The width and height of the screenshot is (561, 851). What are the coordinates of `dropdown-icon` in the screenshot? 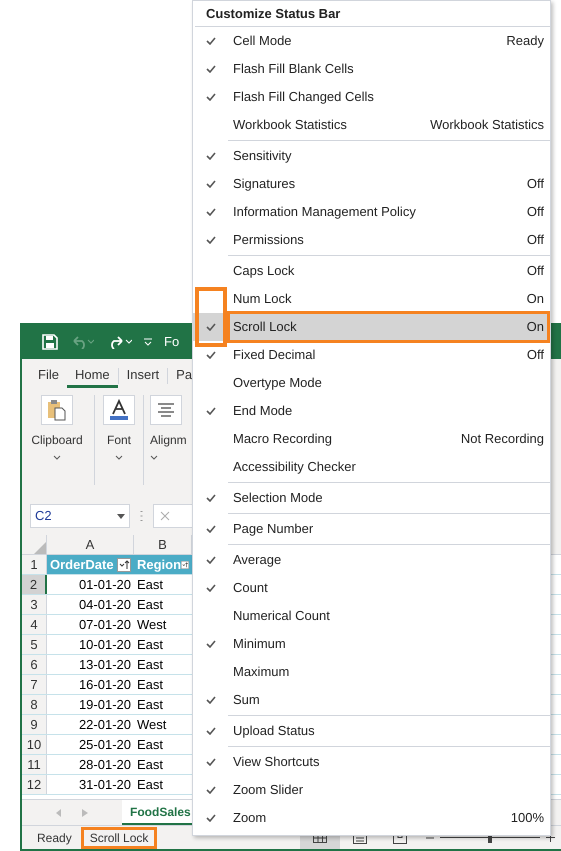 It's located at (121, 516).